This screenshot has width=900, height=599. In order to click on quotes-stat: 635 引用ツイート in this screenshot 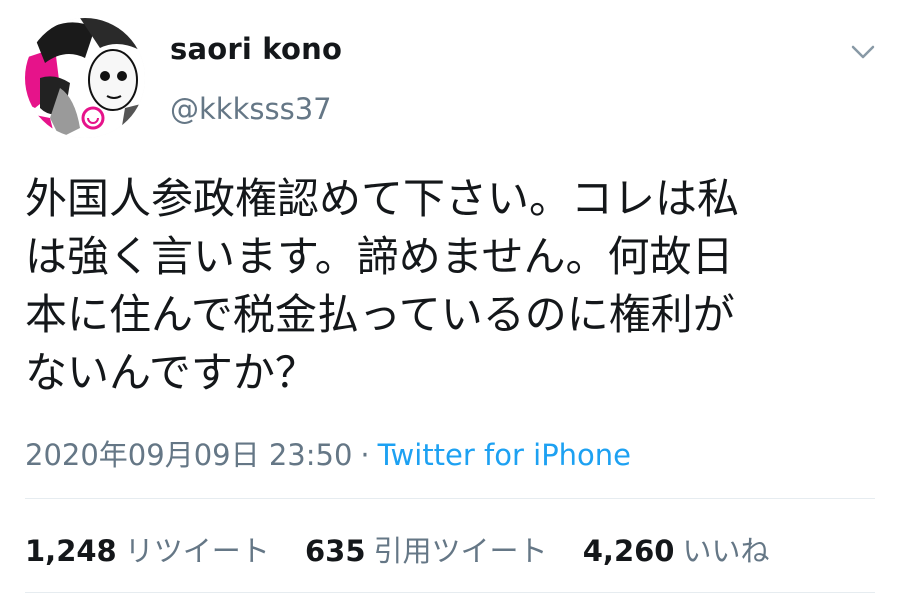, I will do `click(426, 549)`.